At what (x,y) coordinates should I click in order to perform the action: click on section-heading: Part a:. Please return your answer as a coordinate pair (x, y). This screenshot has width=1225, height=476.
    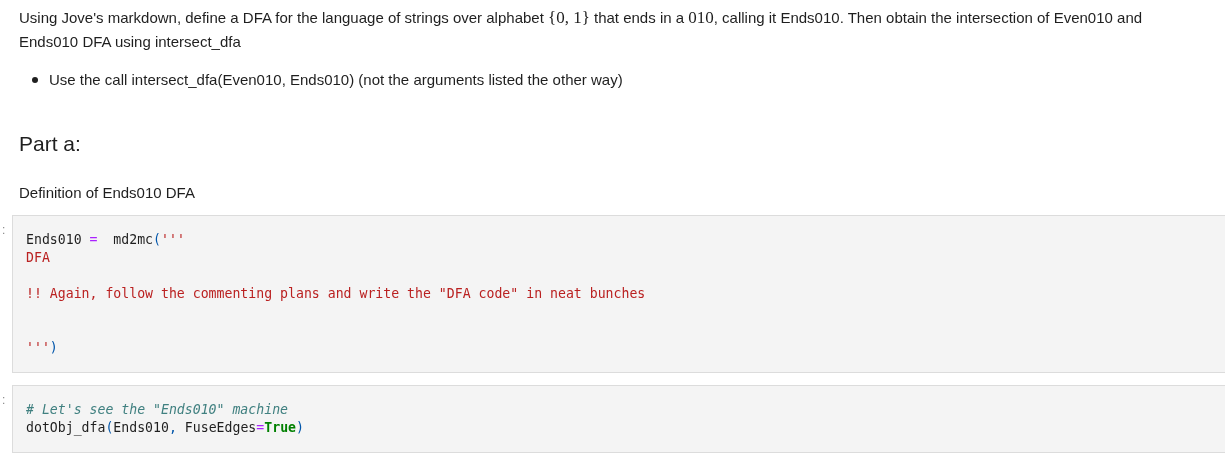
    Looking at the image, I should click on (50, 144).